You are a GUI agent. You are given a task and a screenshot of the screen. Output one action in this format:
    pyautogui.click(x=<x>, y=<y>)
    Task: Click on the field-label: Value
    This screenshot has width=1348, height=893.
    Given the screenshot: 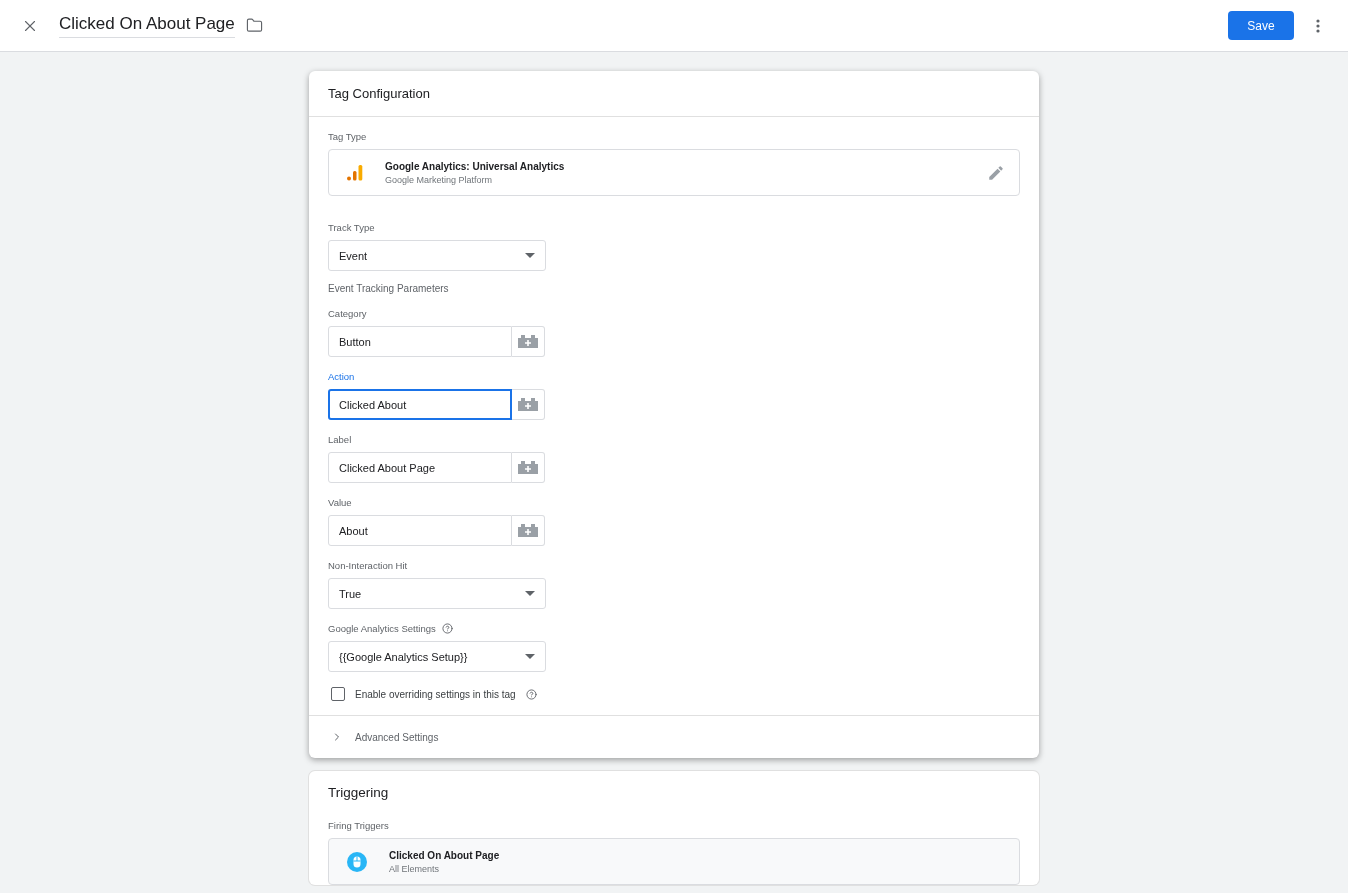 What is the action you would take?
    pyautogui.click(x=340, y=502)
    